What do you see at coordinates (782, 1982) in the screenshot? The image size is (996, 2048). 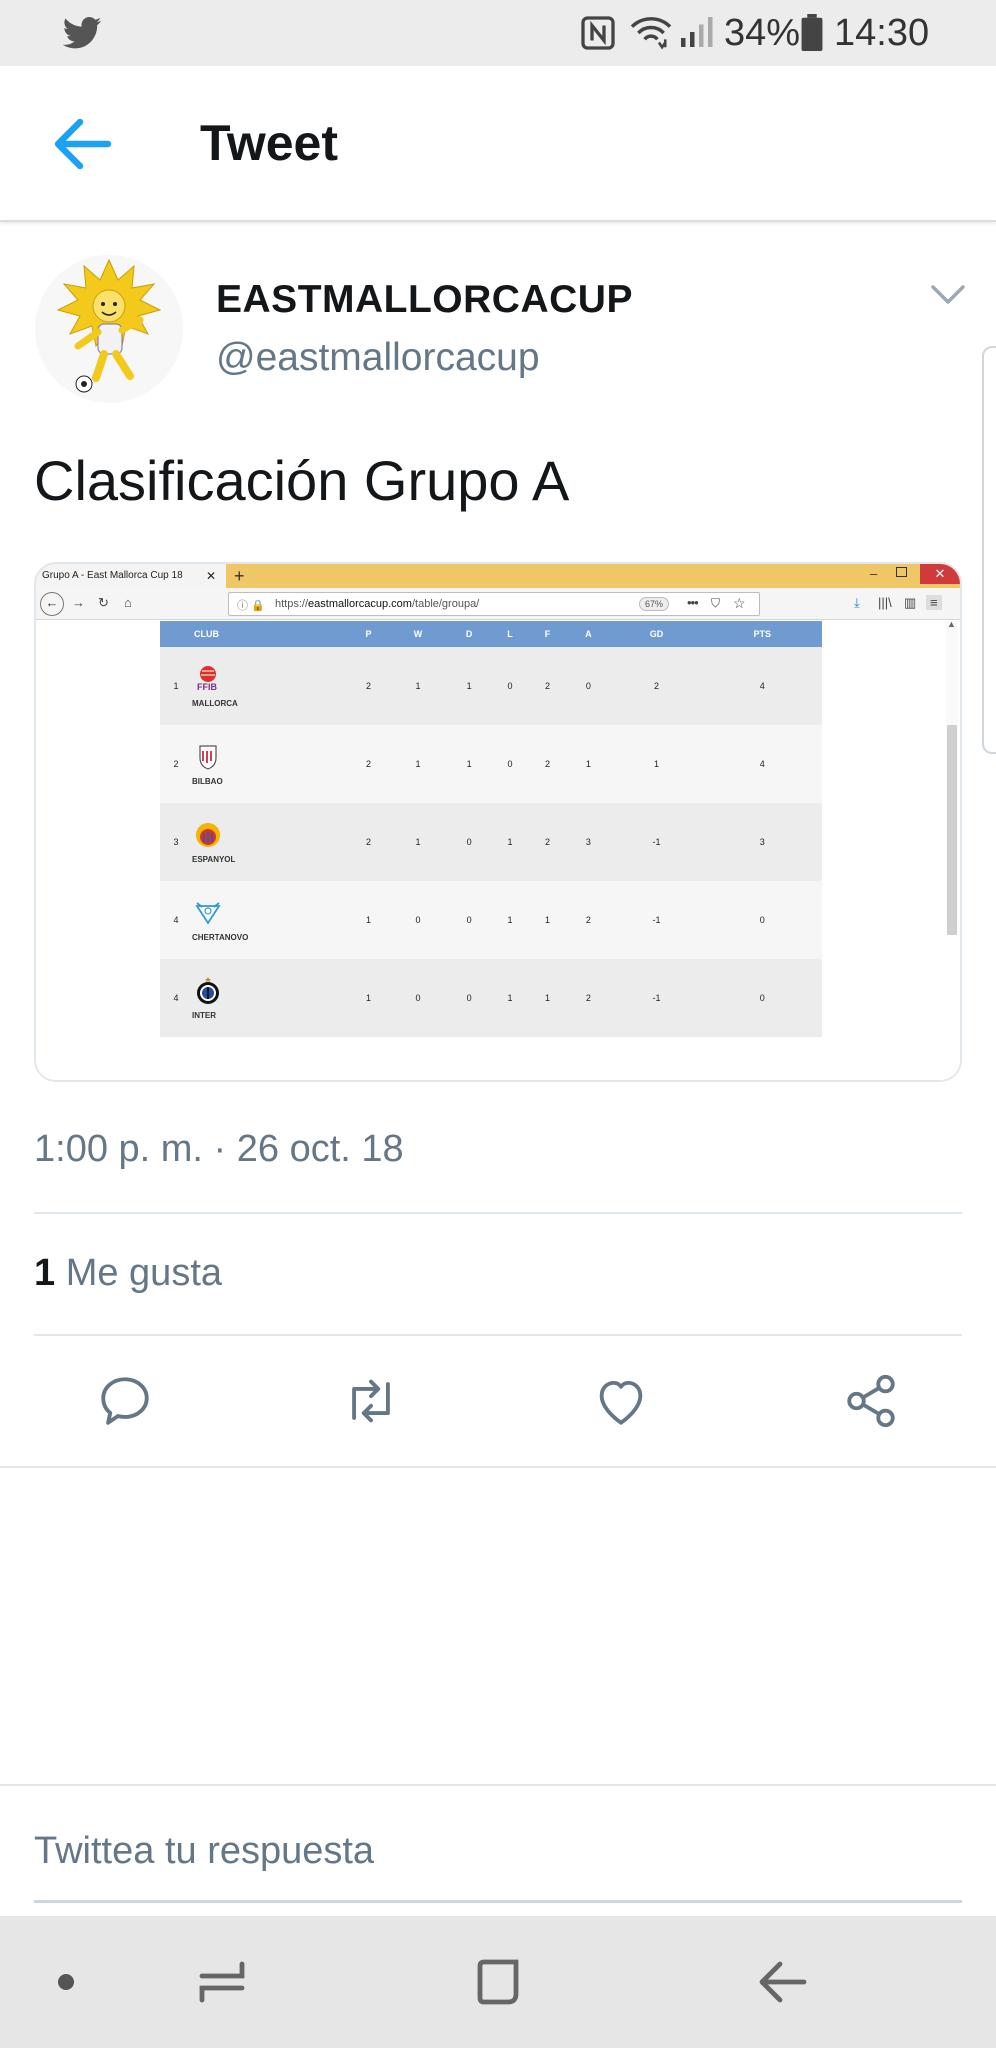 I see `system-back-icon` at bounding box center [782, 1982].